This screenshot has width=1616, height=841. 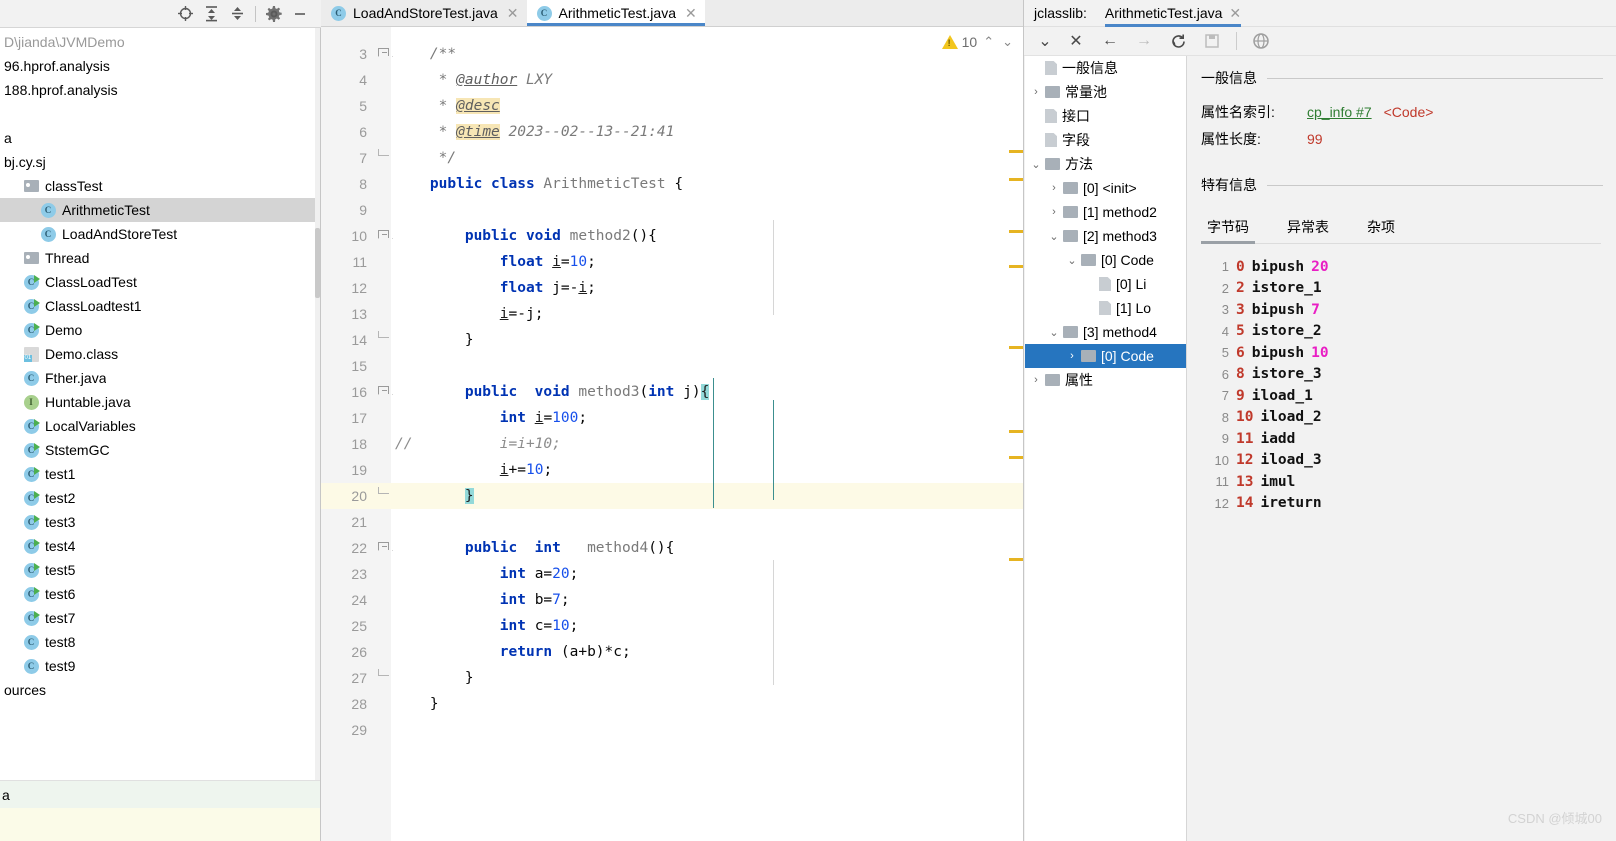 I want to click on project-tree-row: C Demo, so click(x=160, y=330).